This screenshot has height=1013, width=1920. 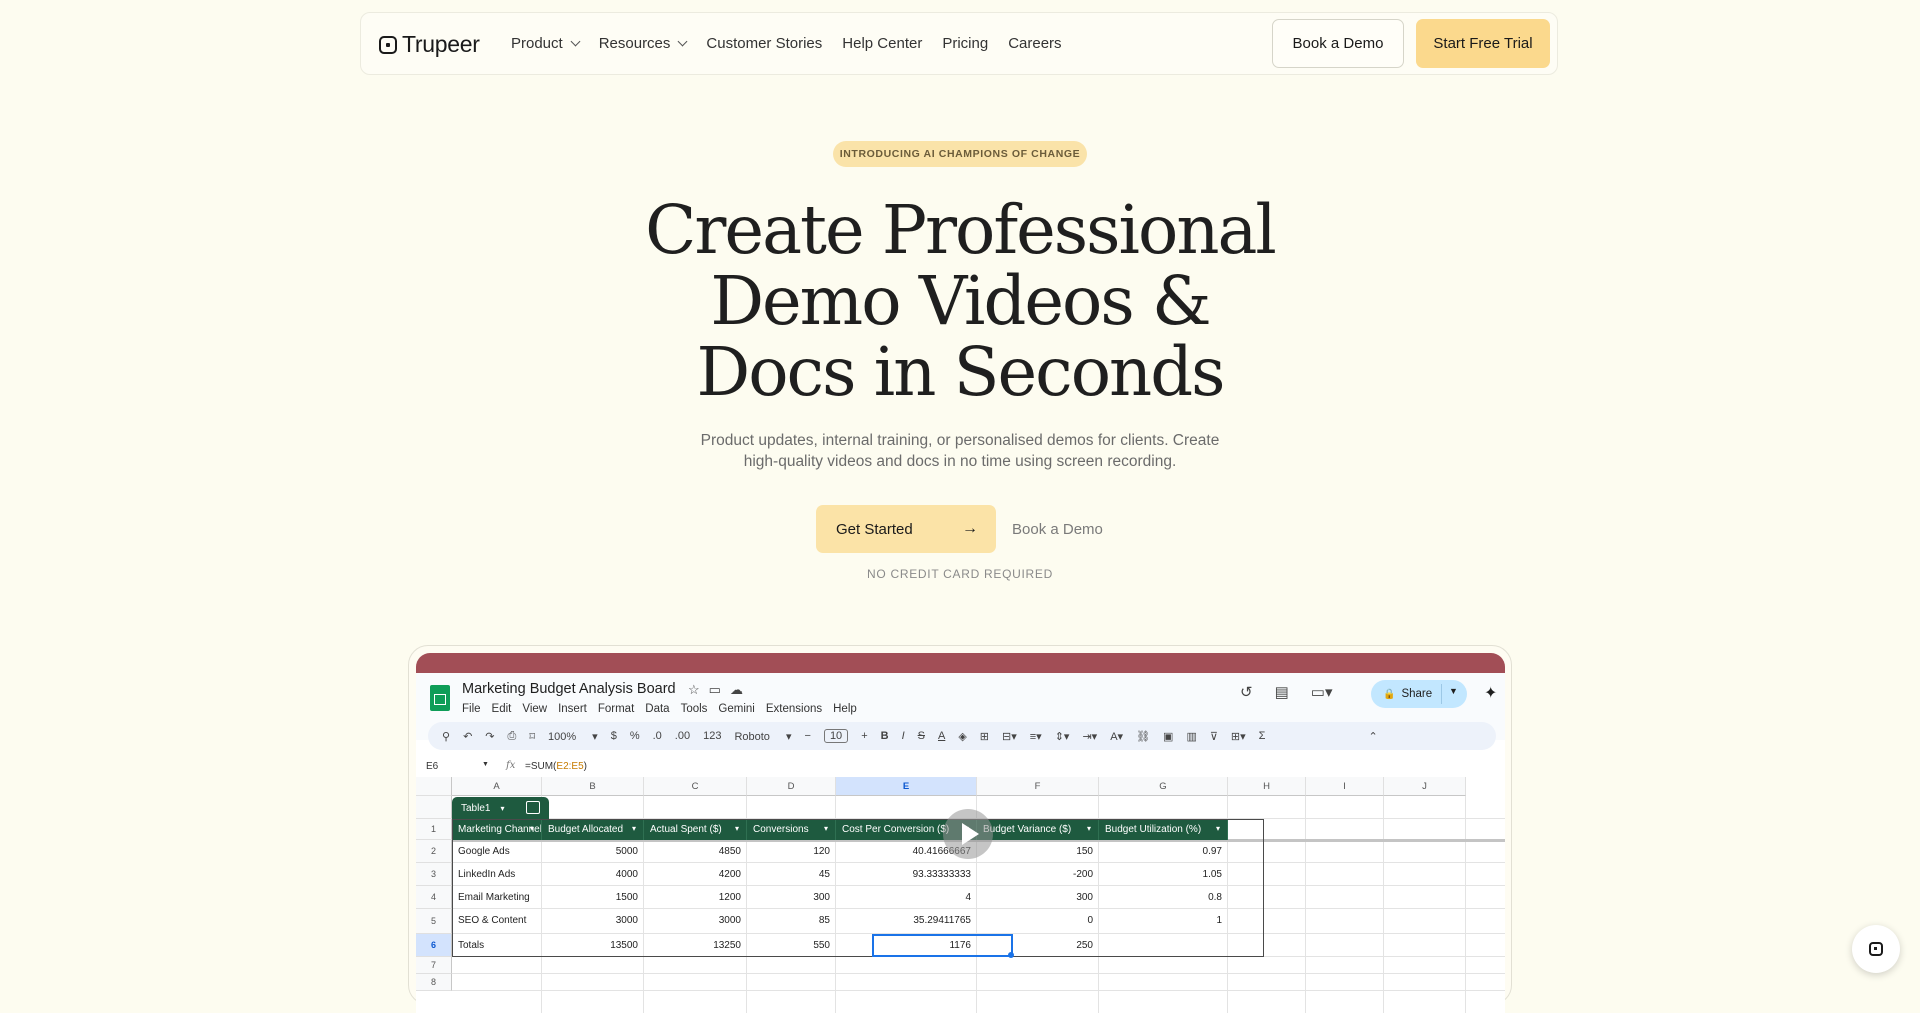 I want to click on strikethrough-icon: S, so click(x=921, y=736).